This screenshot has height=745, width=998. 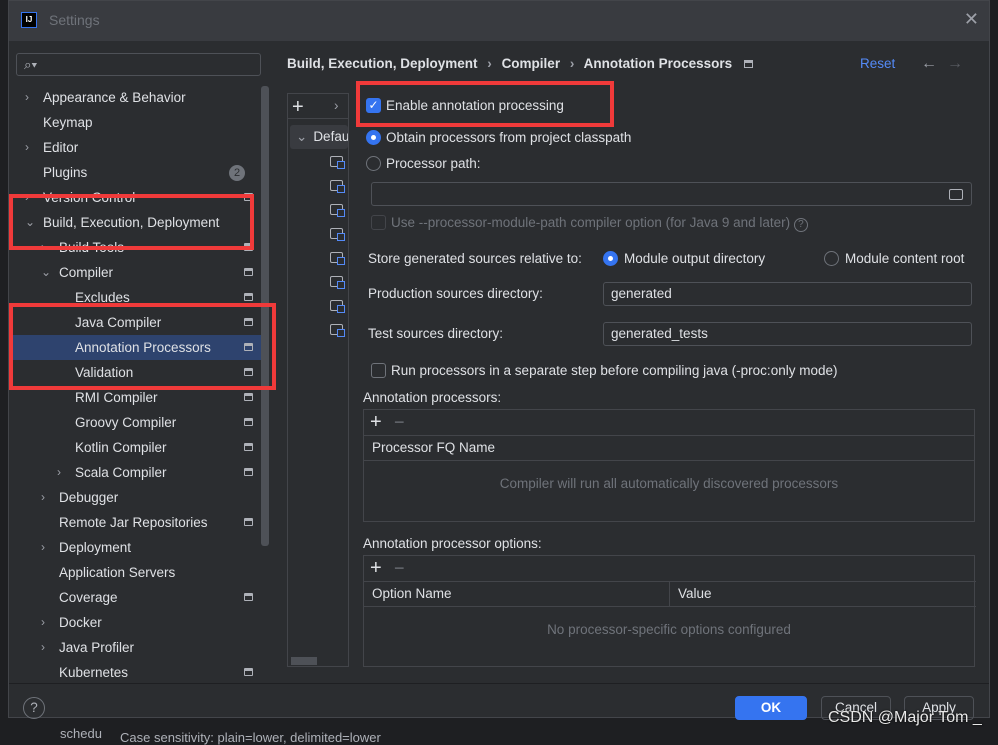 What do you see at coordinates (237, 173) in the screenshot?
I see `update-badge: 2` at bounding box center [237, 173].